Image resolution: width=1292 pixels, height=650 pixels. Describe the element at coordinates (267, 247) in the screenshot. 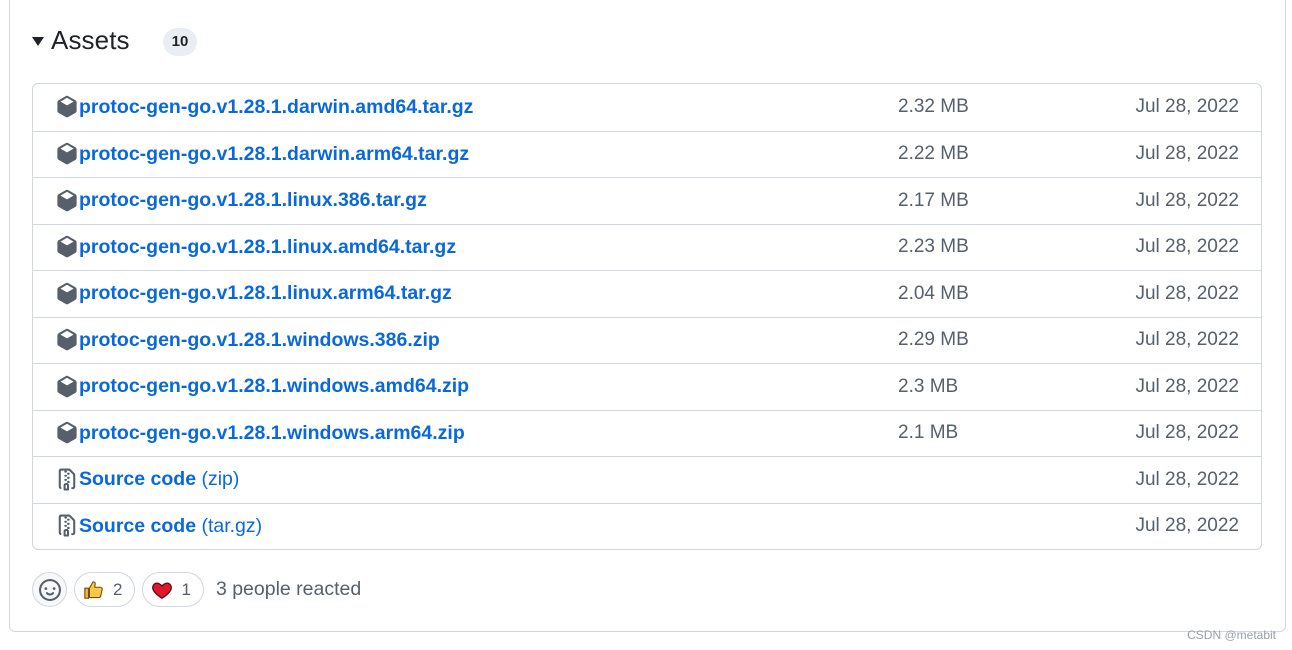

I see `asset-link: protoc-gen-go.v1.28.1.linux.amd64.tar.gz` at that location.